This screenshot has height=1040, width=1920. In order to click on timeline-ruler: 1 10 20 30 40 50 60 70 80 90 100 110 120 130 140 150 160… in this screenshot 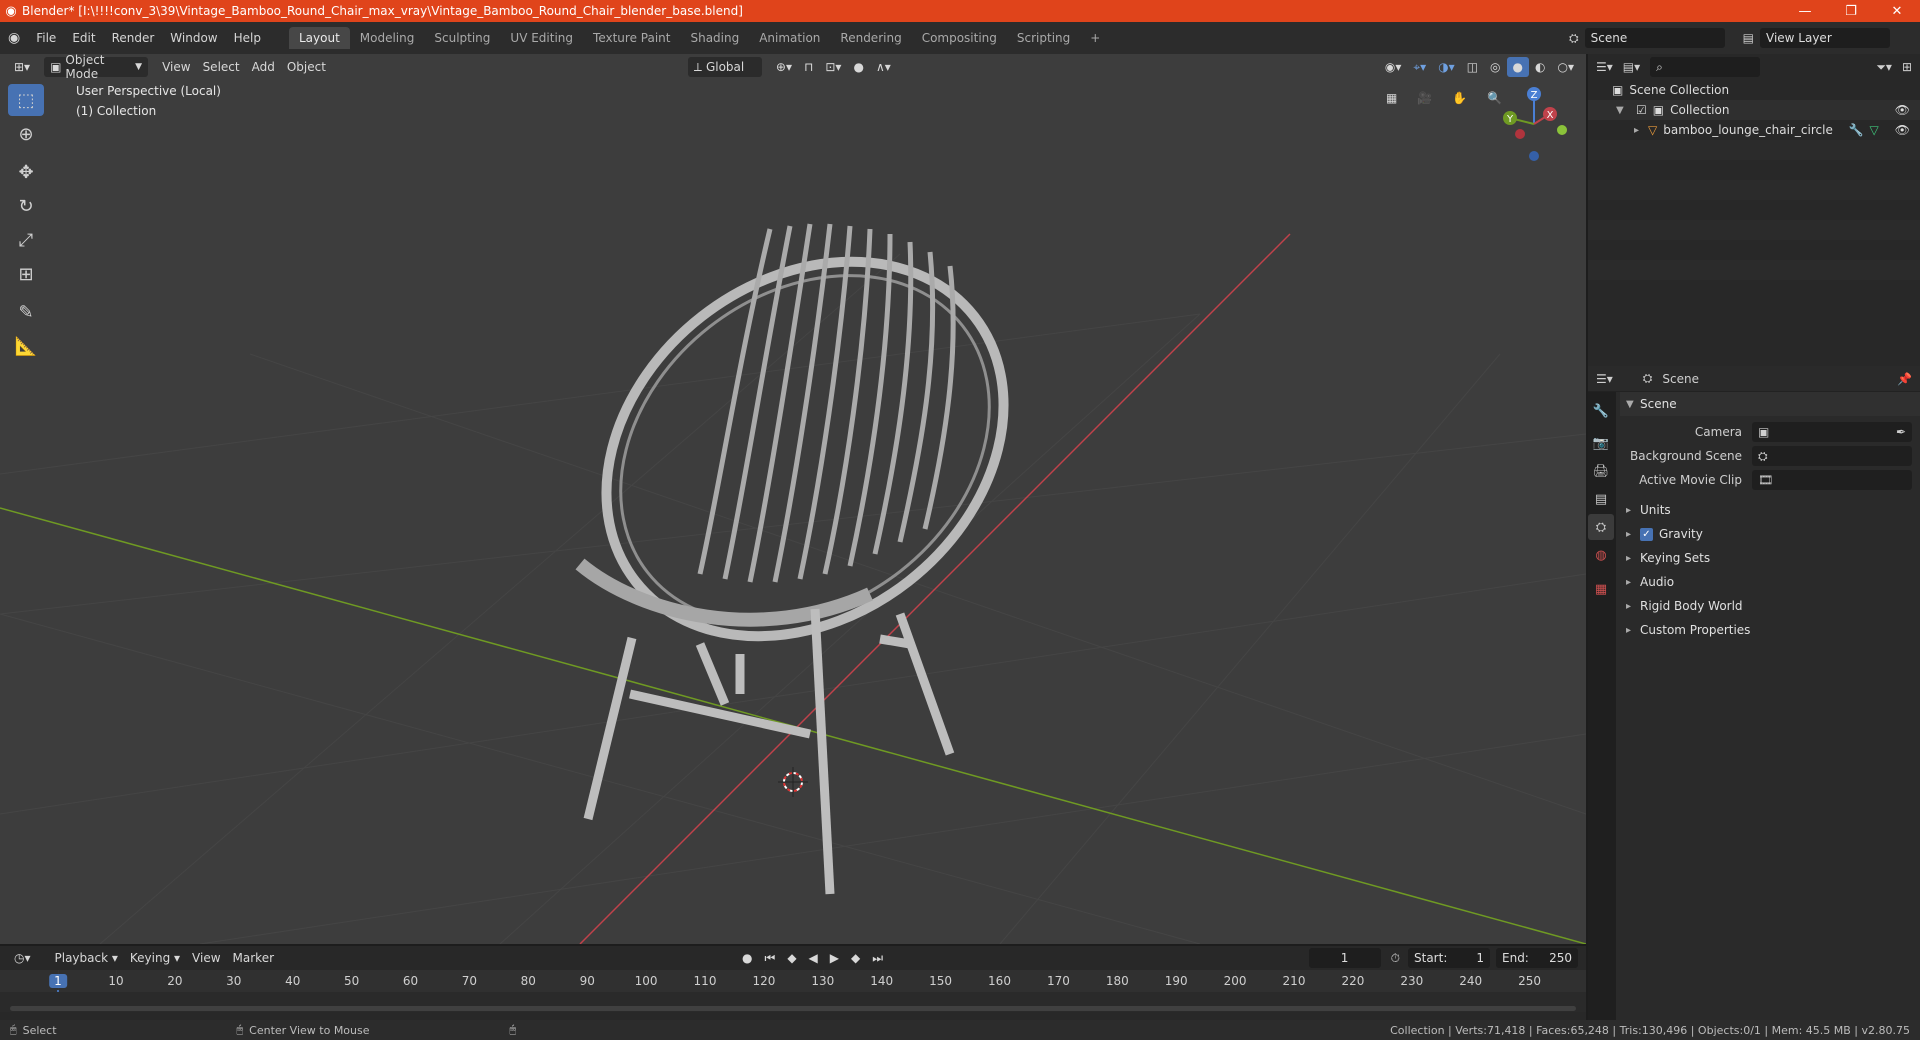, I will do `click(793, 991)`.